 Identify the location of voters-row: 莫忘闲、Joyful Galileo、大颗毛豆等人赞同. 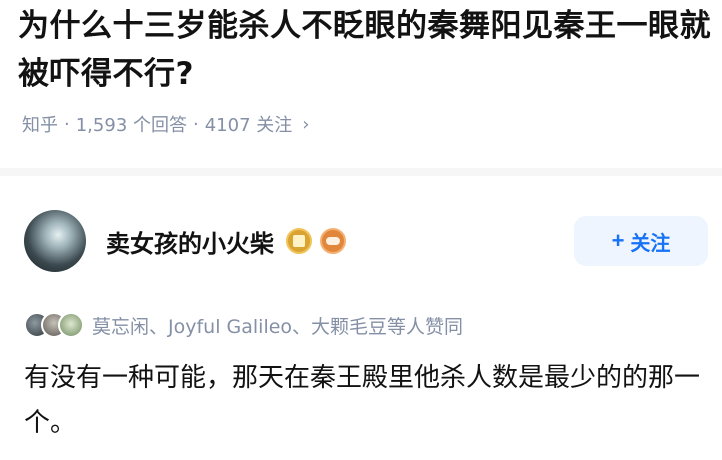
(243, 325).